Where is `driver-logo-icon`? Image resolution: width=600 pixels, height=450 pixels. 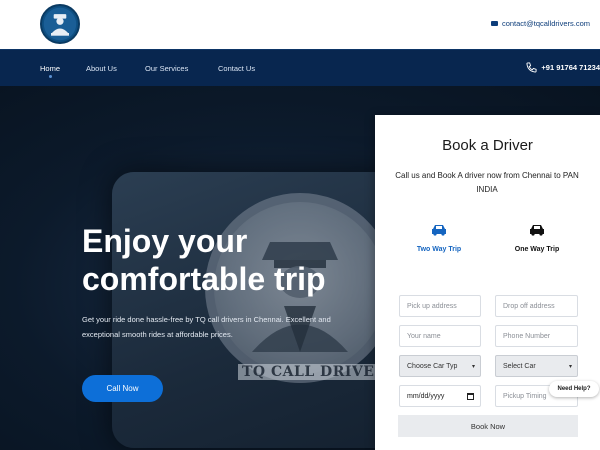
driver-logo-icon is located at coordinates (60, 24).